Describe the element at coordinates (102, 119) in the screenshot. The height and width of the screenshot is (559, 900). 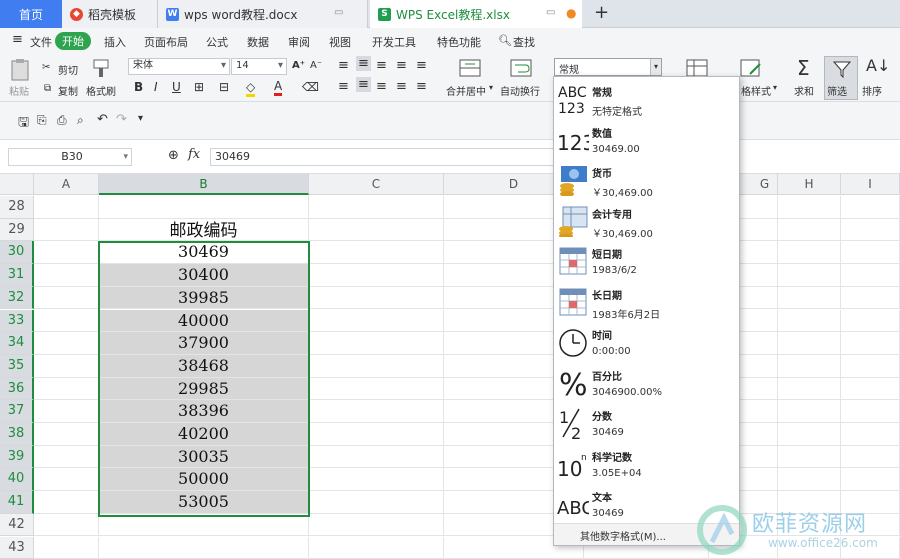
I see `undo-icon: ↶` at that location.